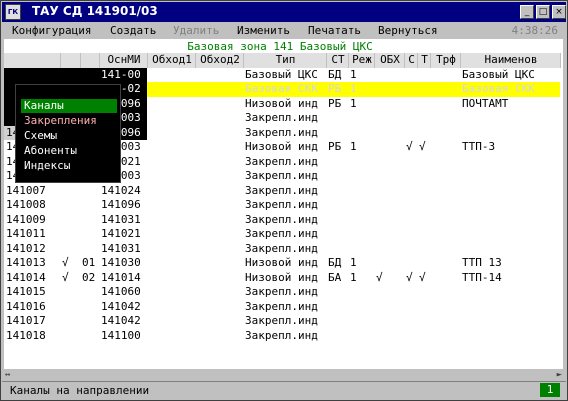 The image size is (568, 401). Describe the element at coordinates (282, 321) in the screenshot. I see `table-row: 141017 141042 Закрепл.инд` at that location.